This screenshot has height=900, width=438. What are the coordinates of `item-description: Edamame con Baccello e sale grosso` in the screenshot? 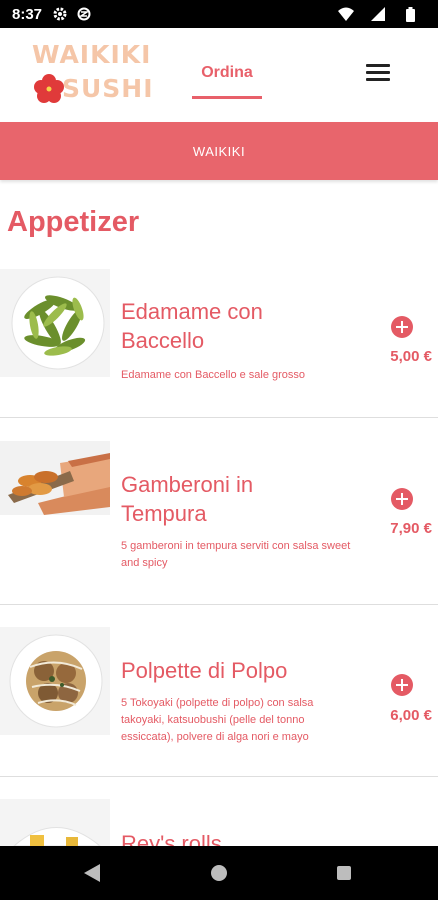 It's located at (213, 375).